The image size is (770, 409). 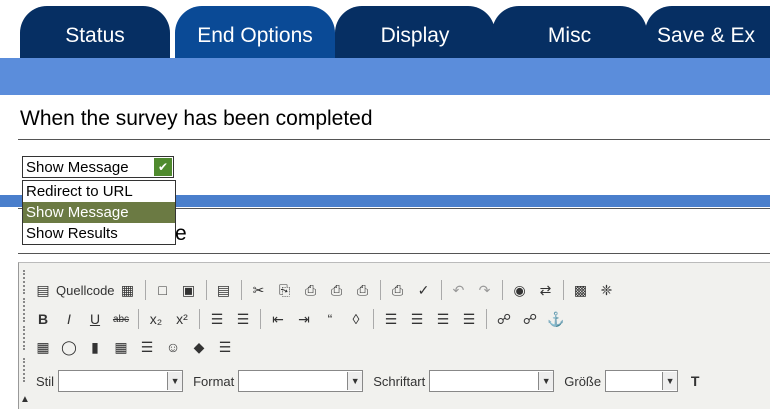 I want to click on special-char-icon: ◆, so click(x=199, y=347).